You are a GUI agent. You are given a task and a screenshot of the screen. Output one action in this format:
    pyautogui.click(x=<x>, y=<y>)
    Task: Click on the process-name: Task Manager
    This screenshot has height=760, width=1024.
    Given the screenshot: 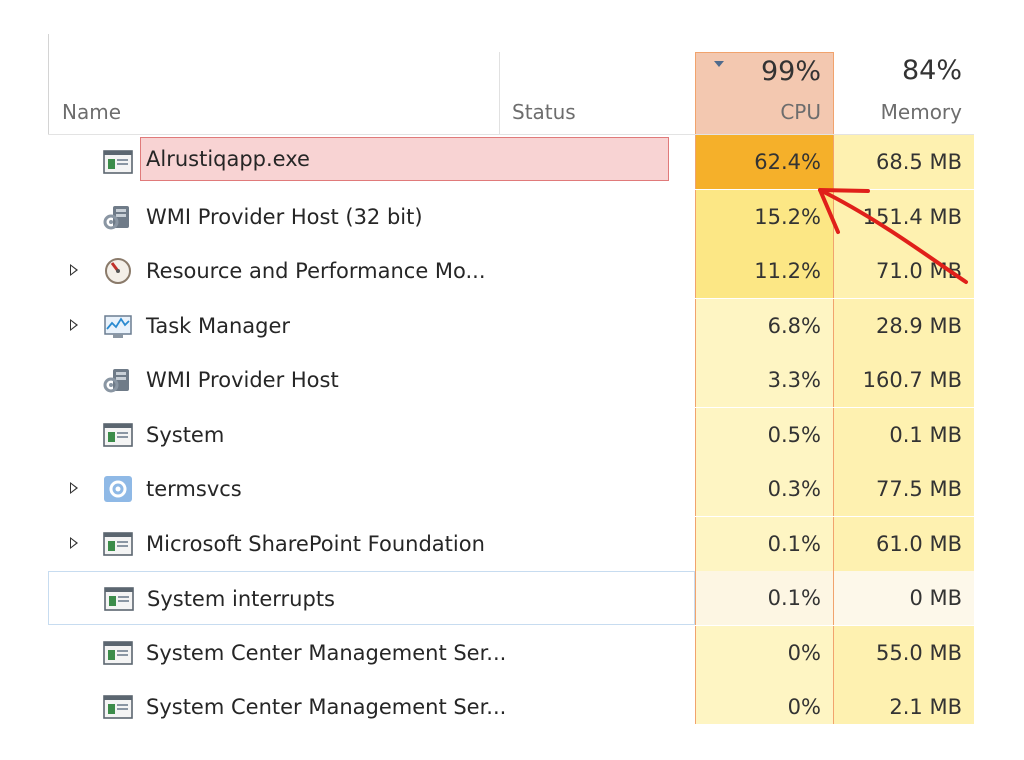 What is the action you would take?
    pyautogui.click(x=218, y=325)
    